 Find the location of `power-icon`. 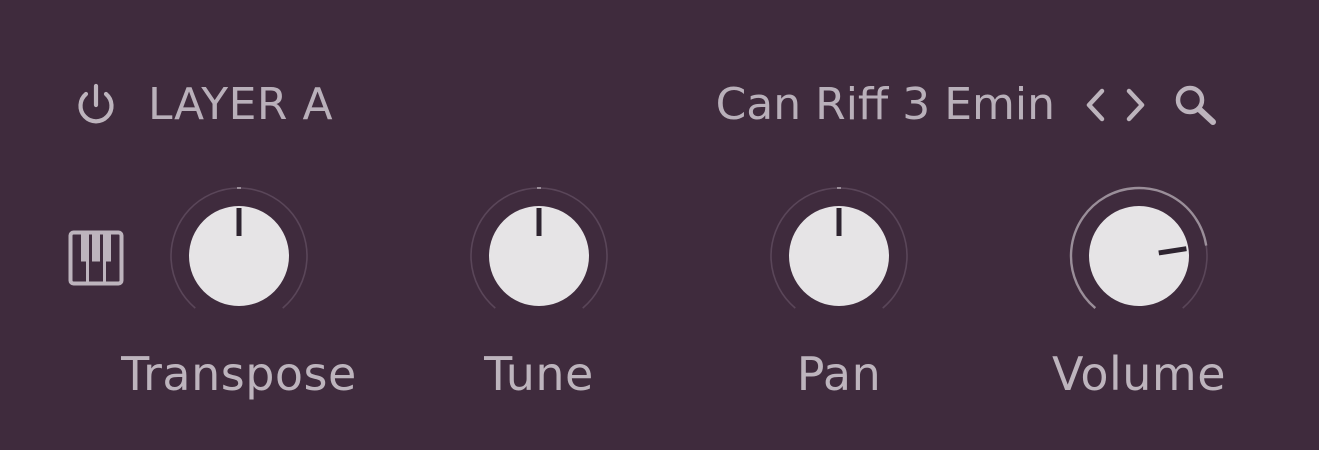

power-icon is located at coordinates (96, 103).